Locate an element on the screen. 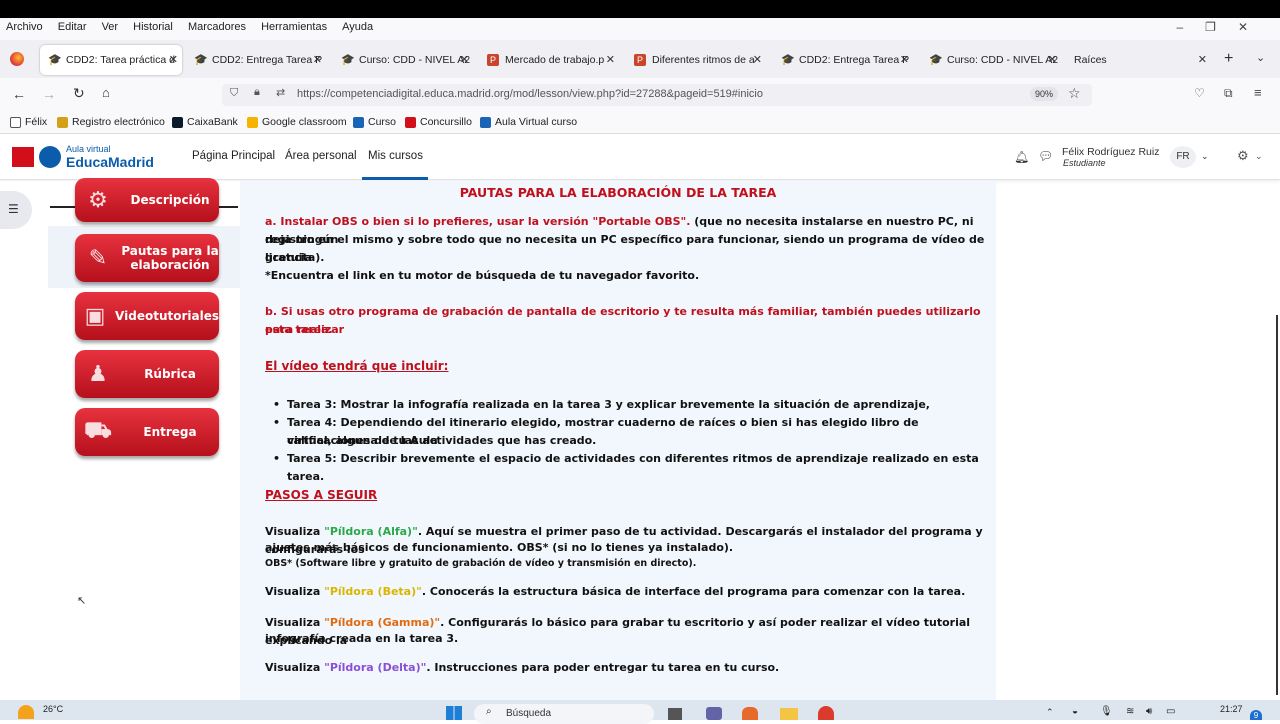 The width and height of the screenshot is (1280, 724). delivery-icon: ⛟ is located at coordinates (98, 430).